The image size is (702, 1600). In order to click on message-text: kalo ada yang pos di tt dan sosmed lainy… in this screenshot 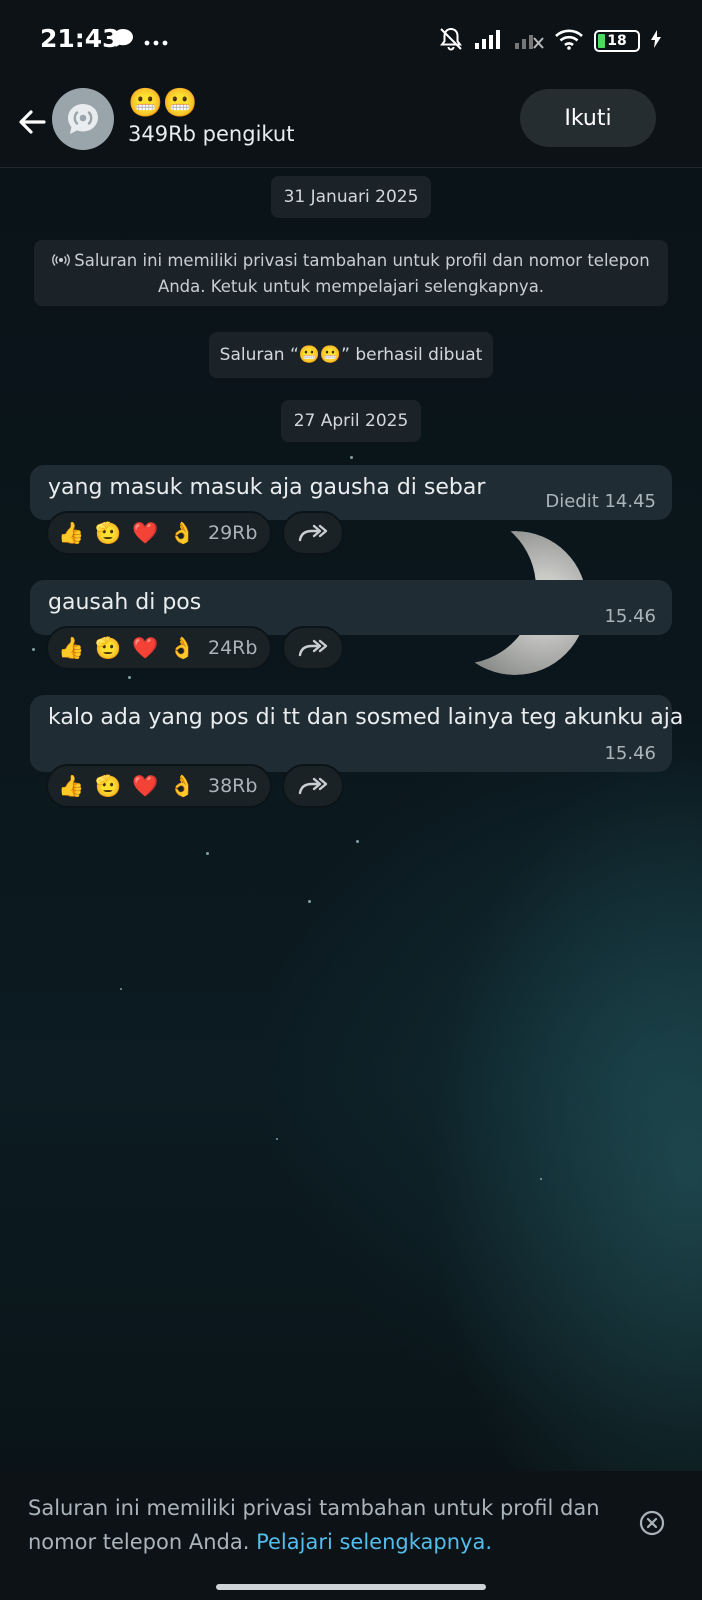, I will do `click(366, 717)`.